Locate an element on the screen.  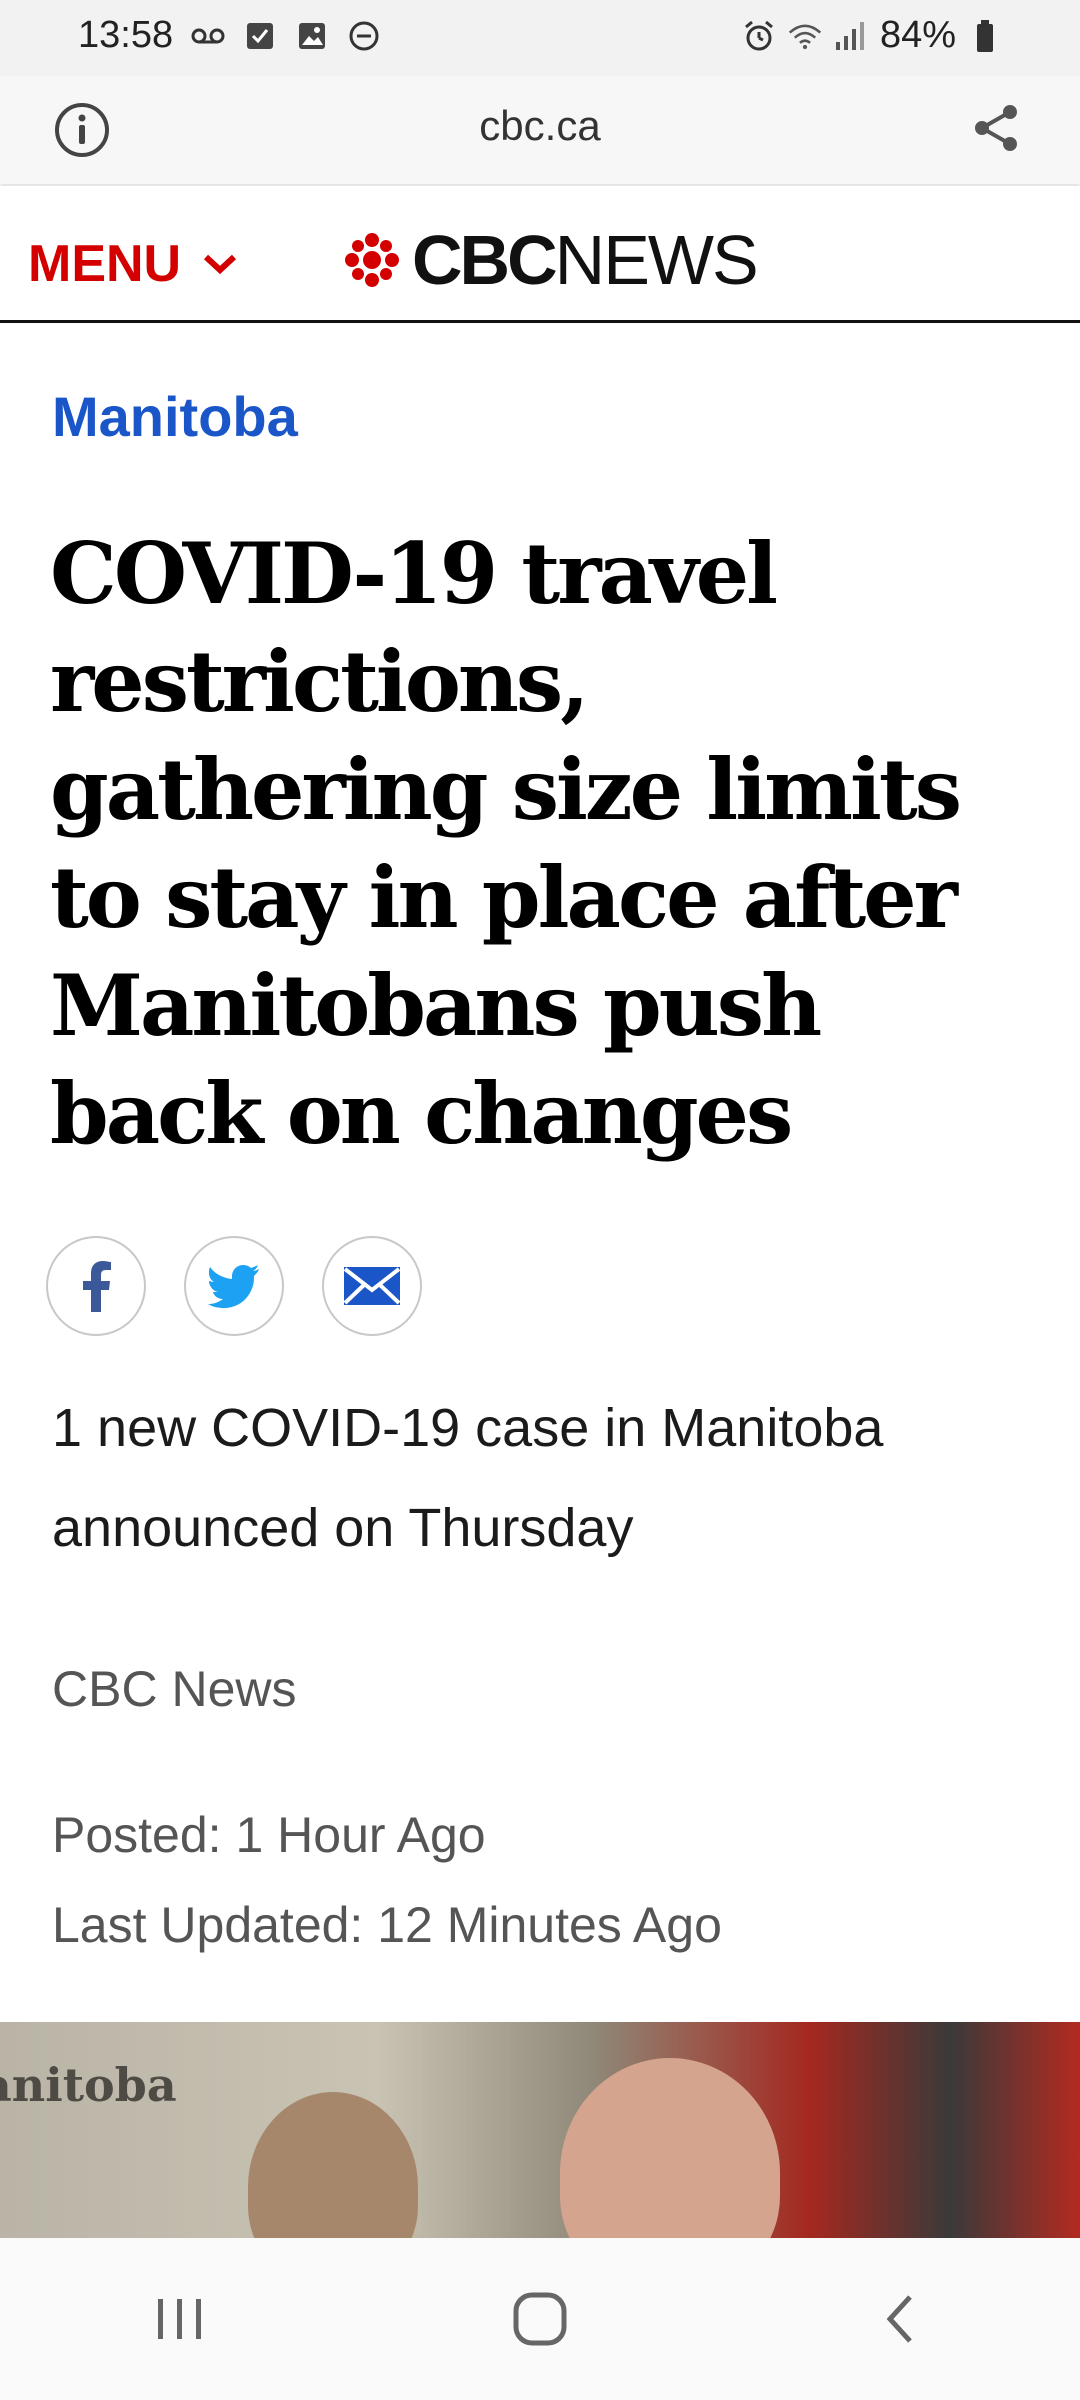
checkbox-icon is located at coordinates (260, 36).